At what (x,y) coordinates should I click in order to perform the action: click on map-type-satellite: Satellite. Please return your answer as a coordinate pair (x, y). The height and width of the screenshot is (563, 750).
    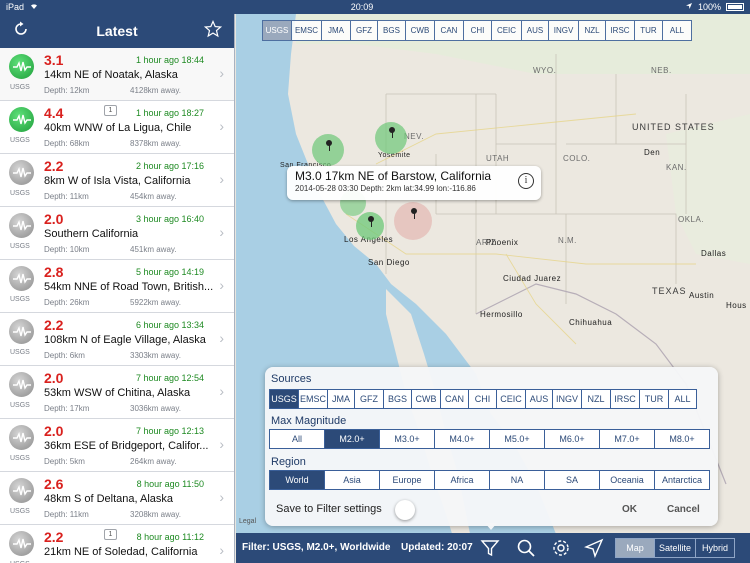
    Looking at the image, I should click on (675, 548).